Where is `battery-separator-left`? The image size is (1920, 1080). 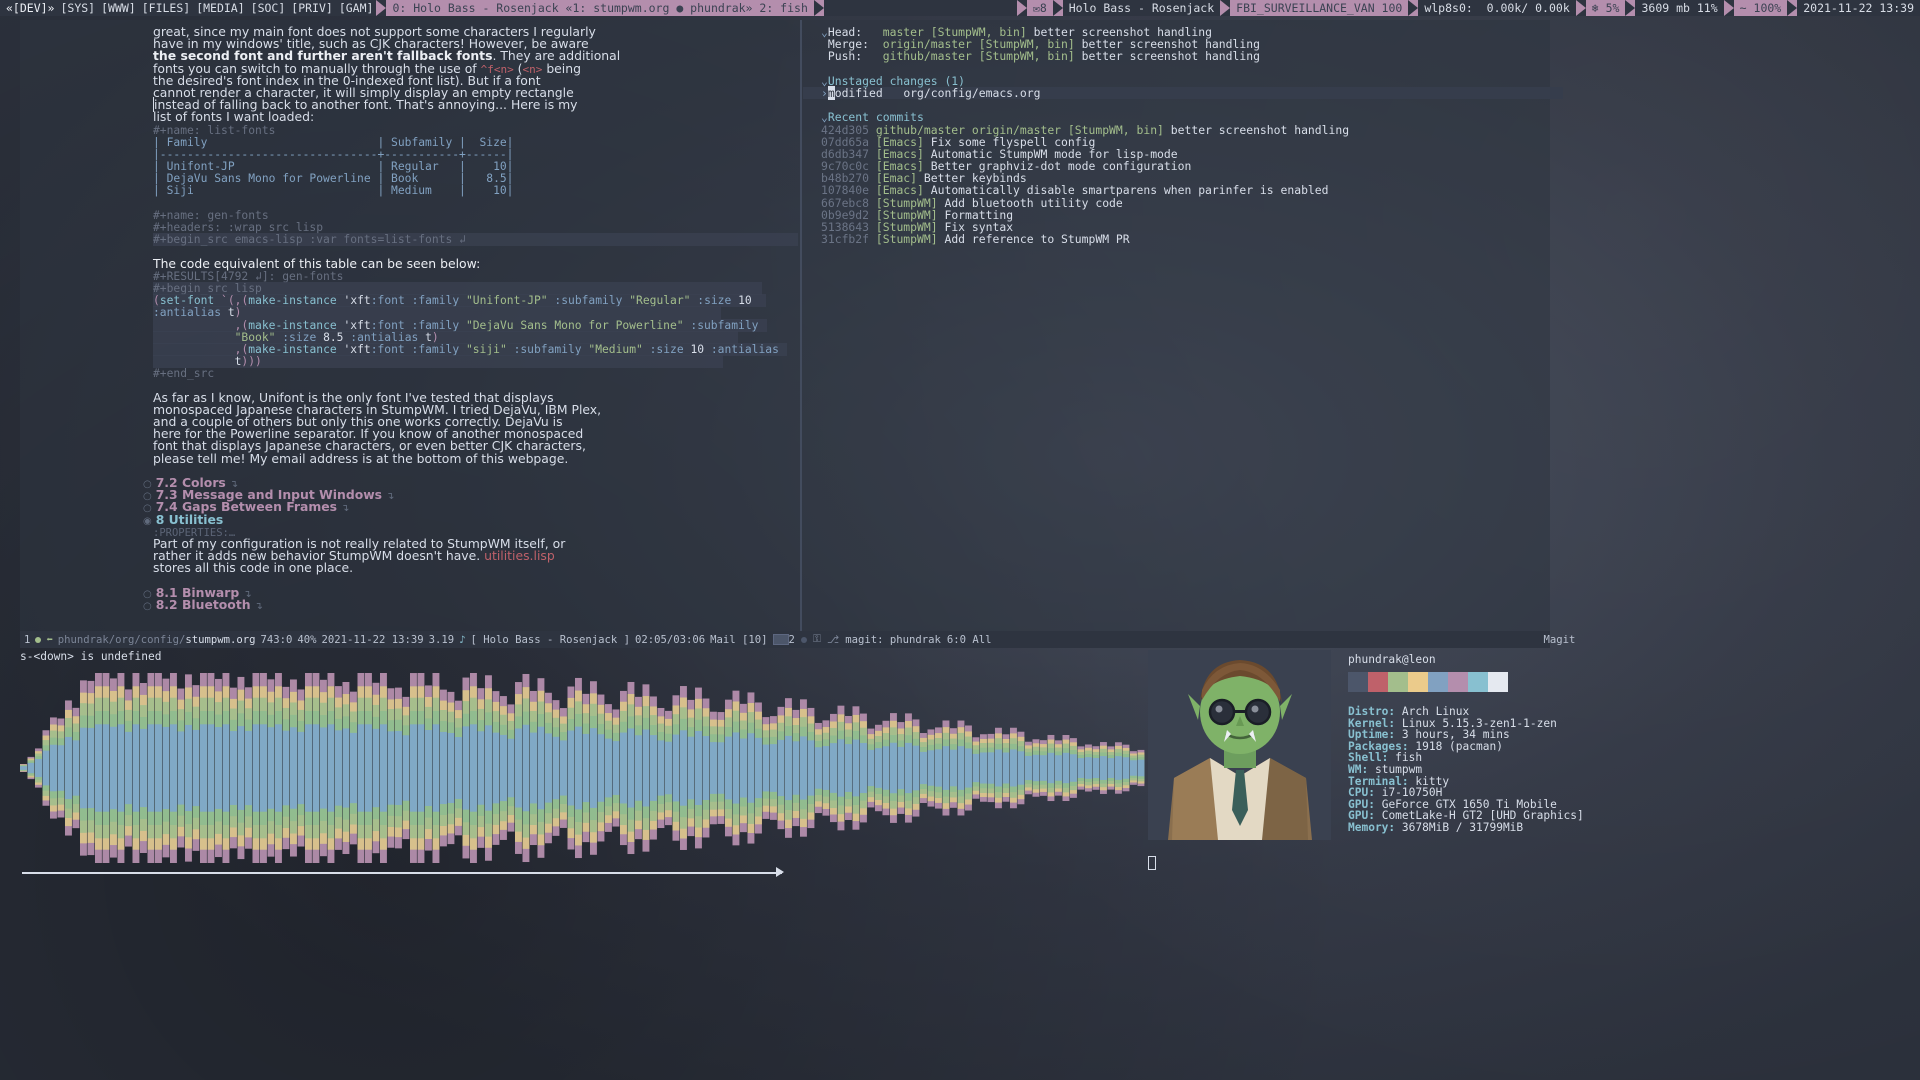 battery-separator-left is located at coordinates (1728, 8).